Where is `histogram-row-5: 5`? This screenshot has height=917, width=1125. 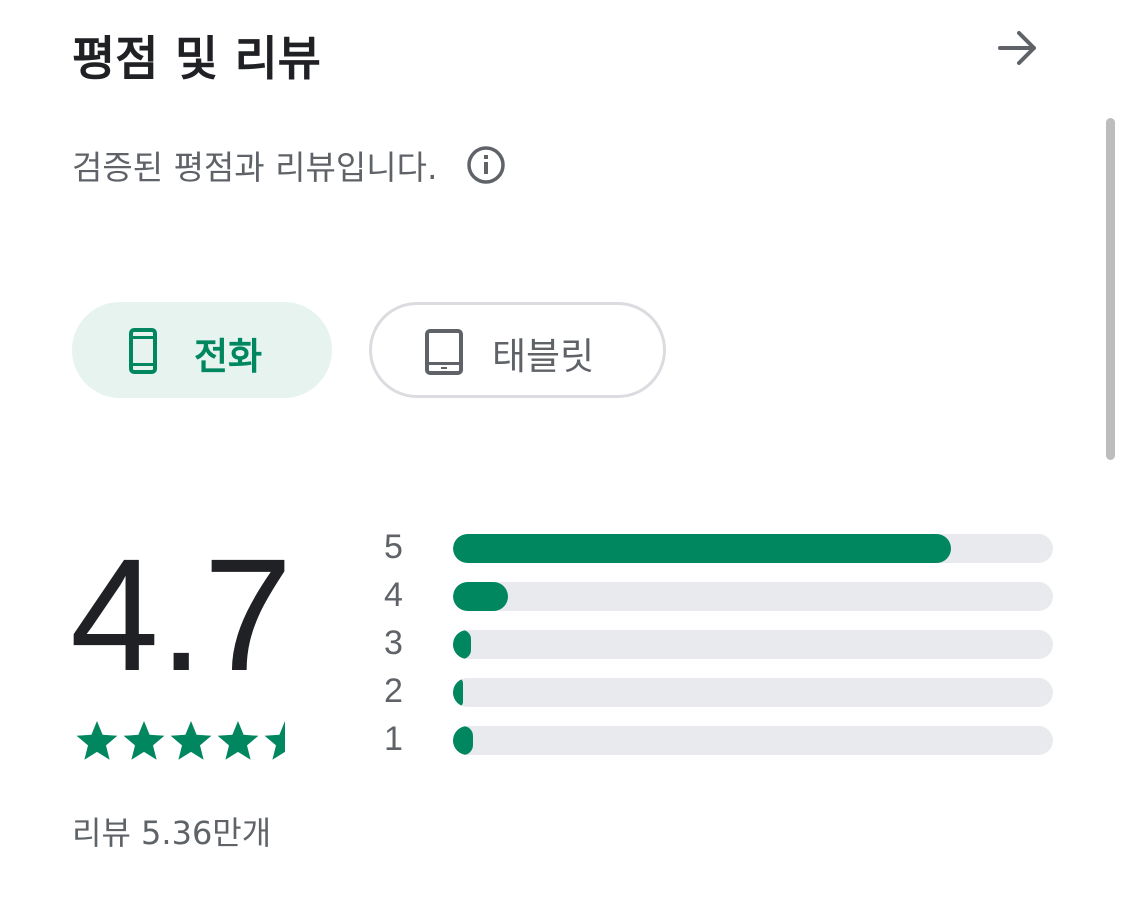
histogram-row-5: 5 is located at coordinates (720, 548).